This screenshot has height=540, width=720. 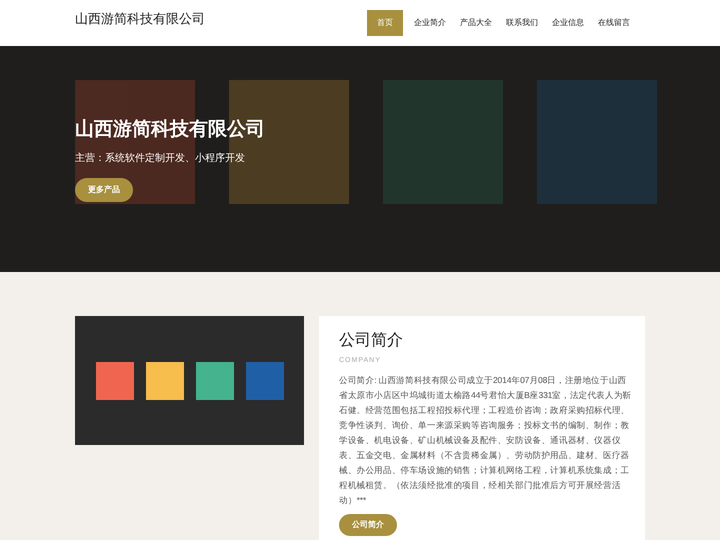 I want to click on nav-link: 企业简介, so click(x=430, y=23).